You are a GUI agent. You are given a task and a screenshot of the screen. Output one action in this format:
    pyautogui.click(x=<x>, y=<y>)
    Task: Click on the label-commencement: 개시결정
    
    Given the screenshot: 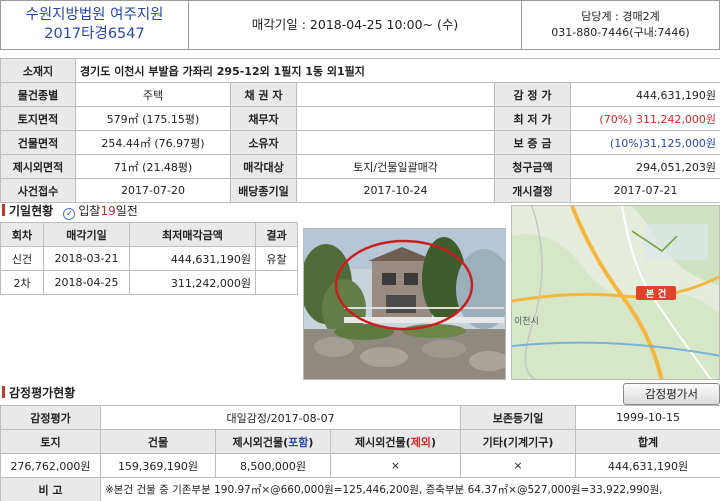 What is the action you would take?
    pyautogui.click(x=532, y=190)
    